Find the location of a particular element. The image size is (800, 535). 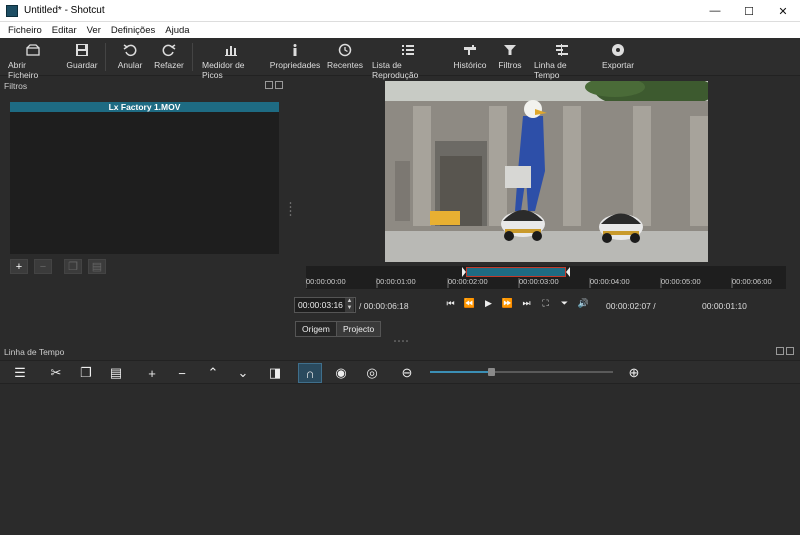

menu-editar: Editar is located at coordinates (64, 30).